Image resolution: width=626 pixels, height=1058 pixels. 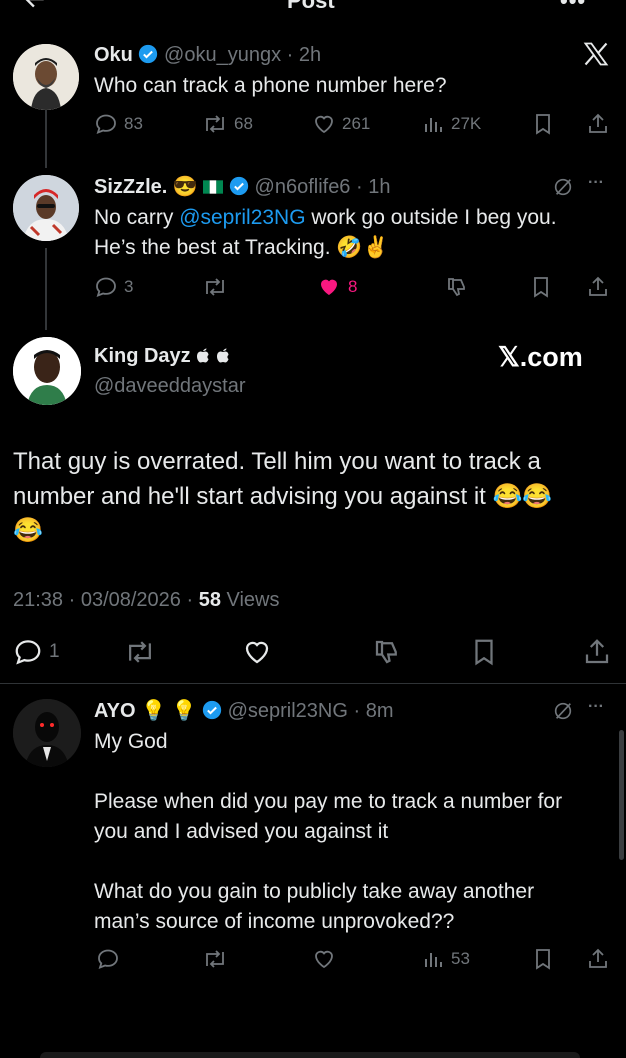 I want to click on main-tweet-text-line3: 😂, so click(x=28, y=530).